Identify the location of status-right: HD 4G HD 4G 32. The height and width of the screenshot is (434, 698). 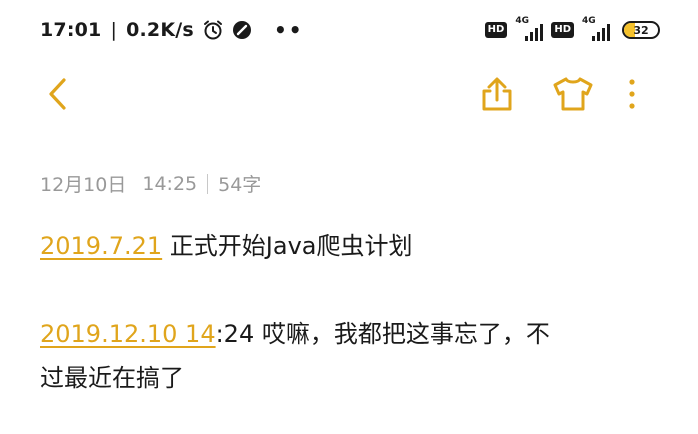
(572, 28).